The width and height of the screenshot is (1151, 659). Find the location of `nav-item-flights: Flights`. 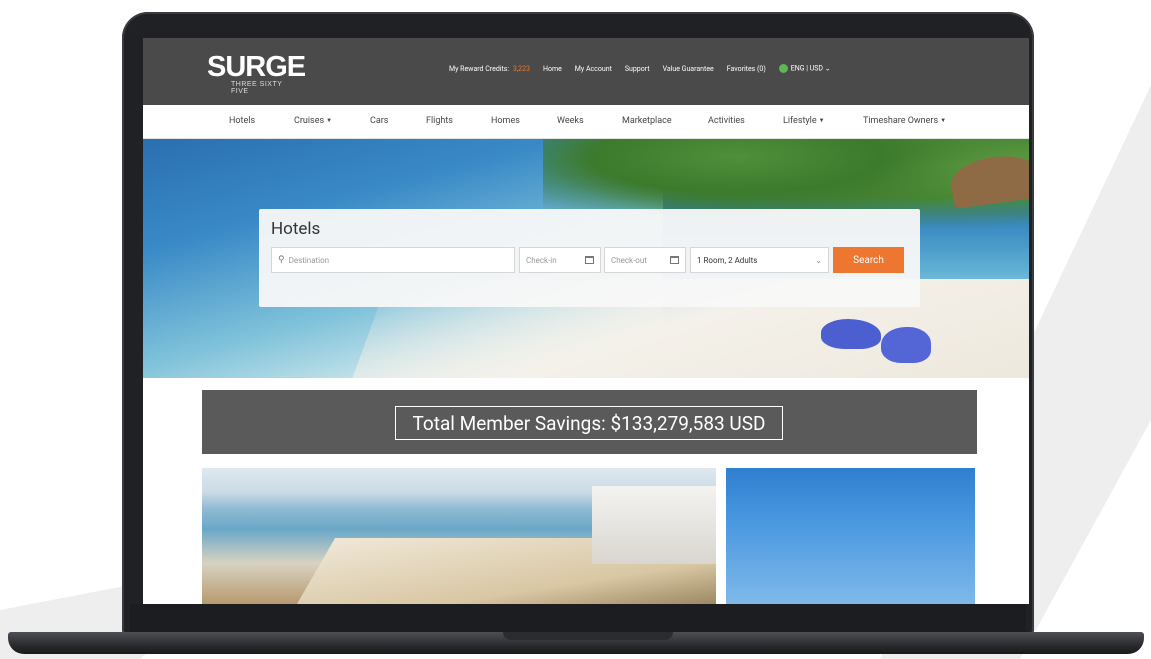

nav-item-flights: Flights is located at coordinates (439, 121).